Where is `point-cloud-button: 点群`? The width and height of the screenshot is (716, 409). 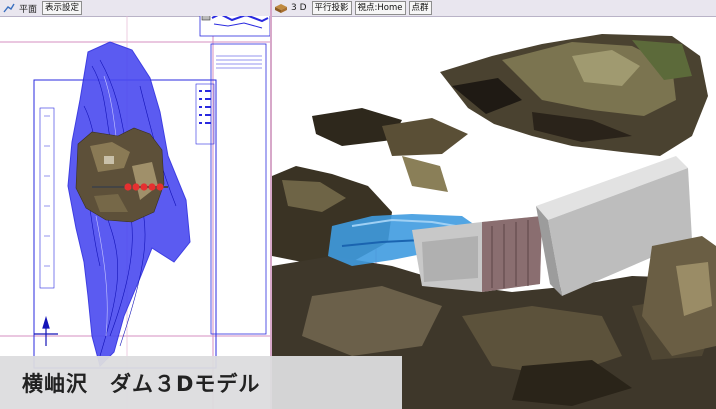
point-cloud-button: 点群 is located at coordinates (420, 8).